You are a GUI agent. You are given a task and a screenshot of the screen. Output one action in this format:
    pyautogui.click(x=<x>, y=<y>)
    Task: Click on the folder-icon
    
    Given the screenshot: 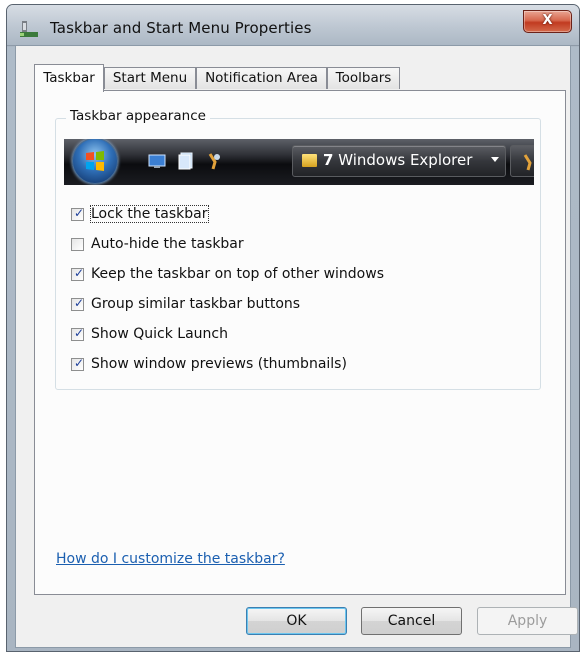 What is the action you would take?
    pyautogui.click(x=309, y=160)
    